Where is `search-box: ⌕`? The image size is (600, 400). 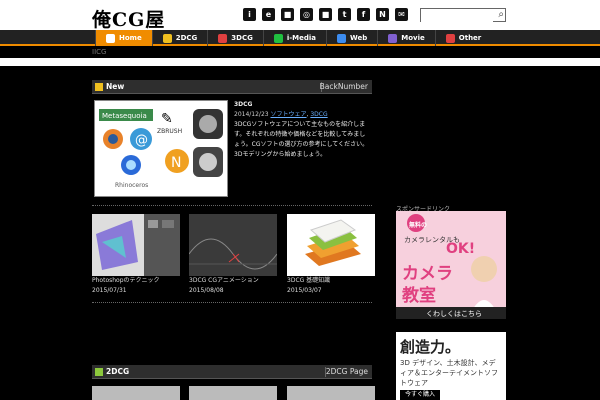
search-box: ⌕ is located at coordinates (463, 18).